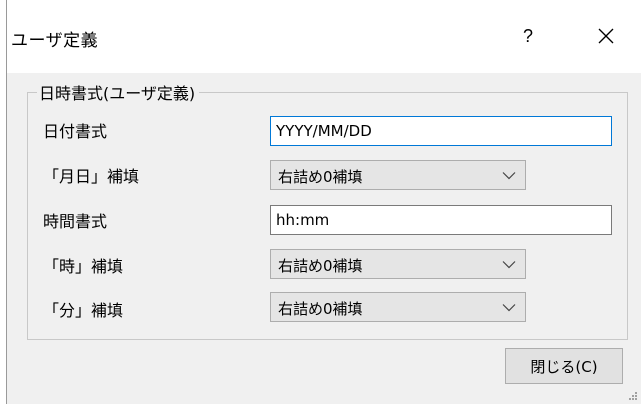 The height and width of the screenshot is (404, 641). What do you see at coordinates (528, 36) in the screenshot?
I see `help-button: ?` at bounding box center [528, 36].